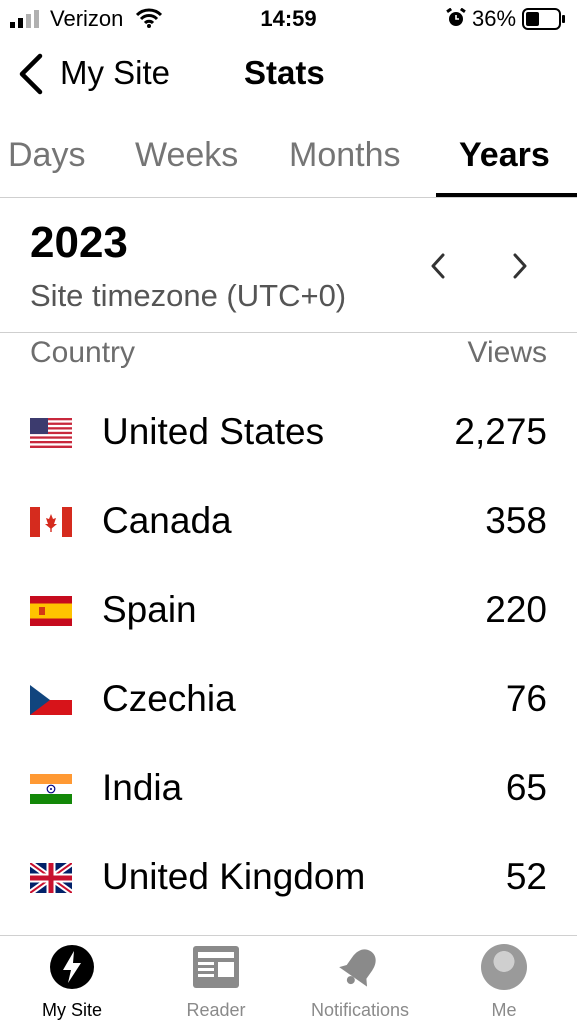 Image resolution: width=577 pixels, height=1025 pixels. What do you see at coordinates (46, 155) in the screenshot?
I see `tab-days: Days` at bounding box center [46, 155].